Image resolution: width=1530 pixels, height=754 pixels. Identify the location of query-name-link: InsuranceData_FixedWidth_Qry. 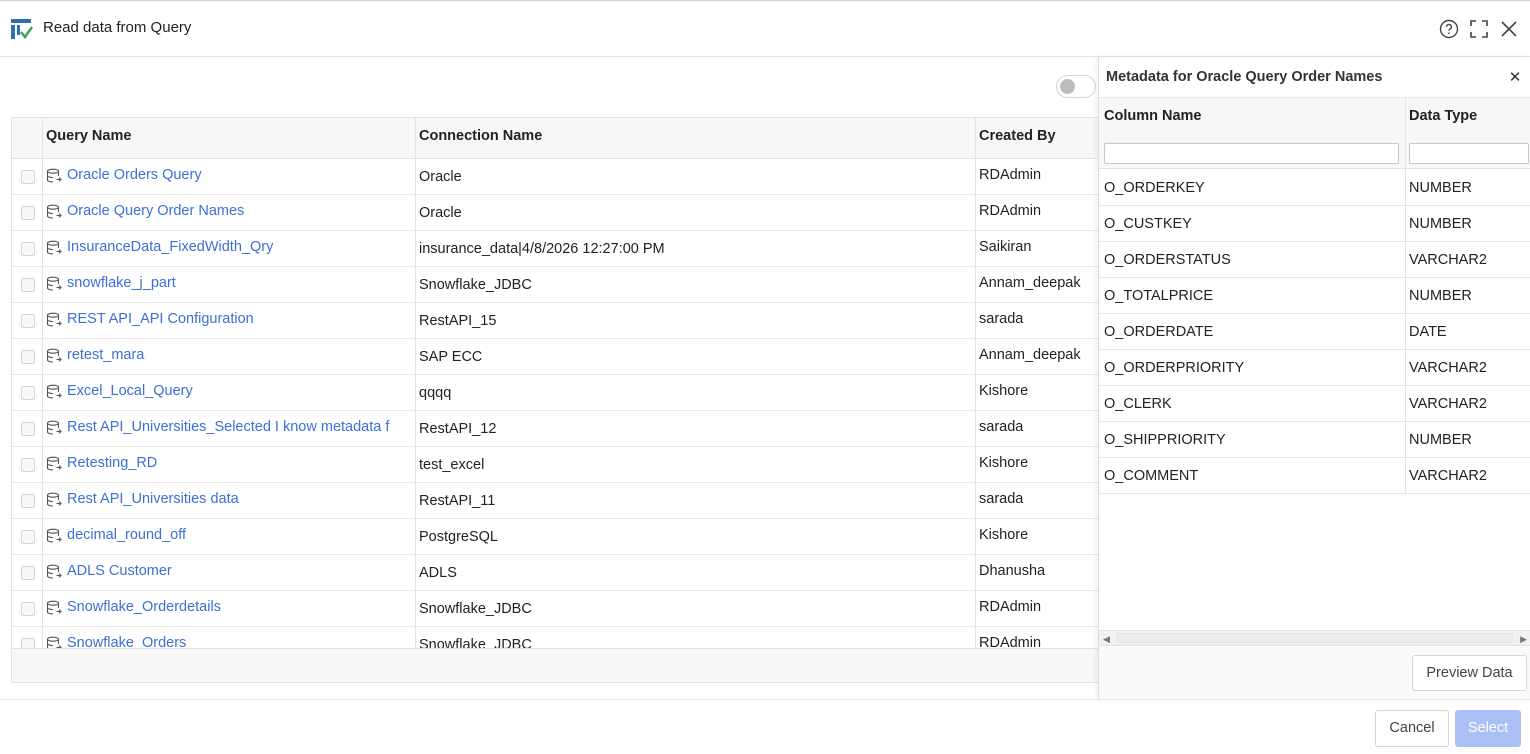
(241, 247).